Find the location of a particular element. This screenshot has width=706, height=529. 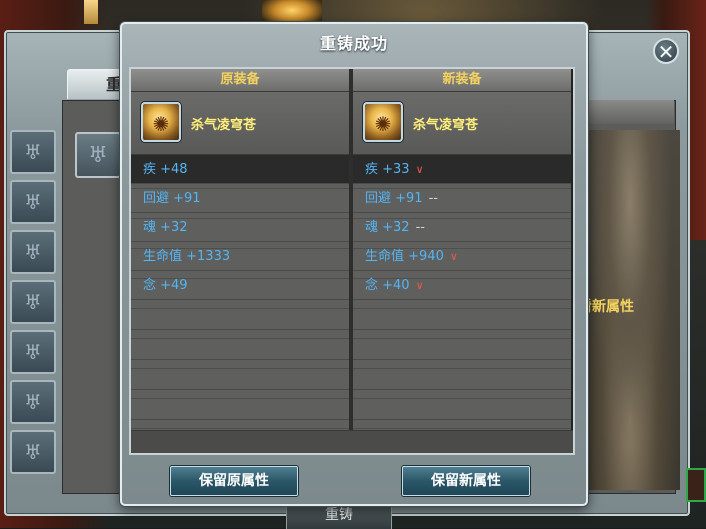

new-equipment-header: 新装备 is located at coordinates (462, 80).